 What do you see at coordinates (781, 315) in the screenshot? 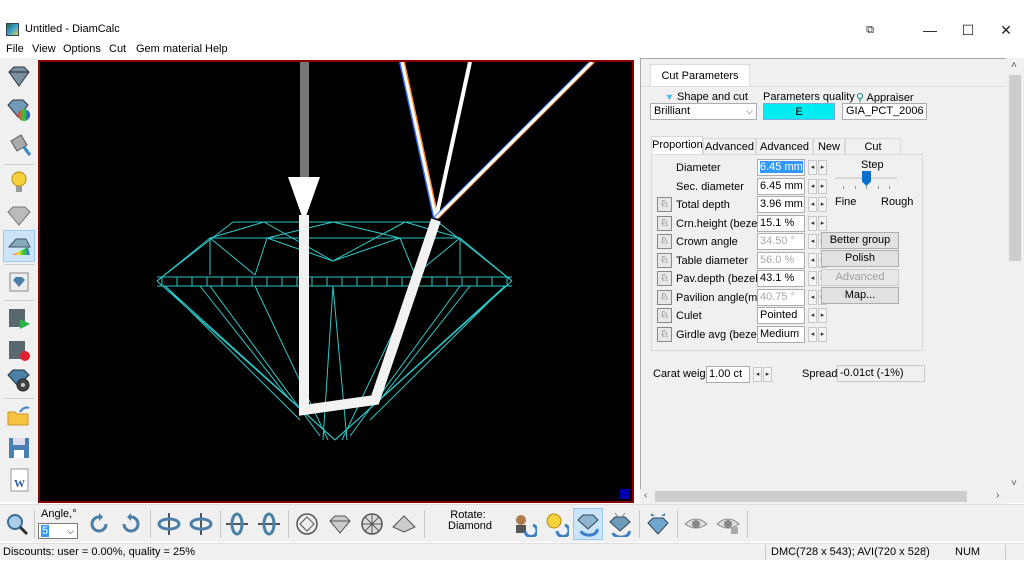
I see `param-value-input: Pointed` at bounding box center [781, 315].